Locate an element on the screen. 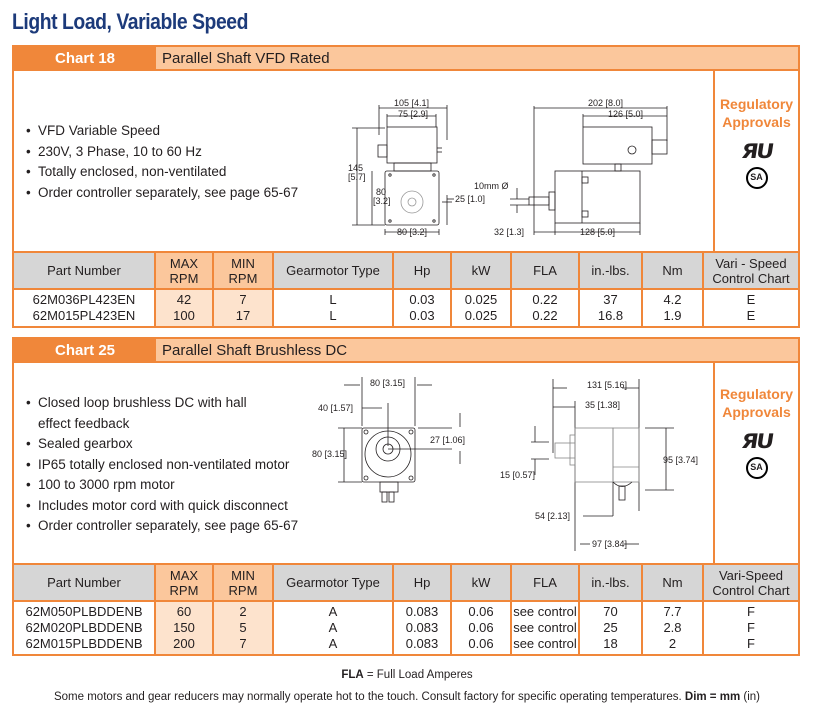 Image resolution: width=814 pixels, height=716 pixels. column-header: Gearmotor Type is located at coordinates (333, 583).